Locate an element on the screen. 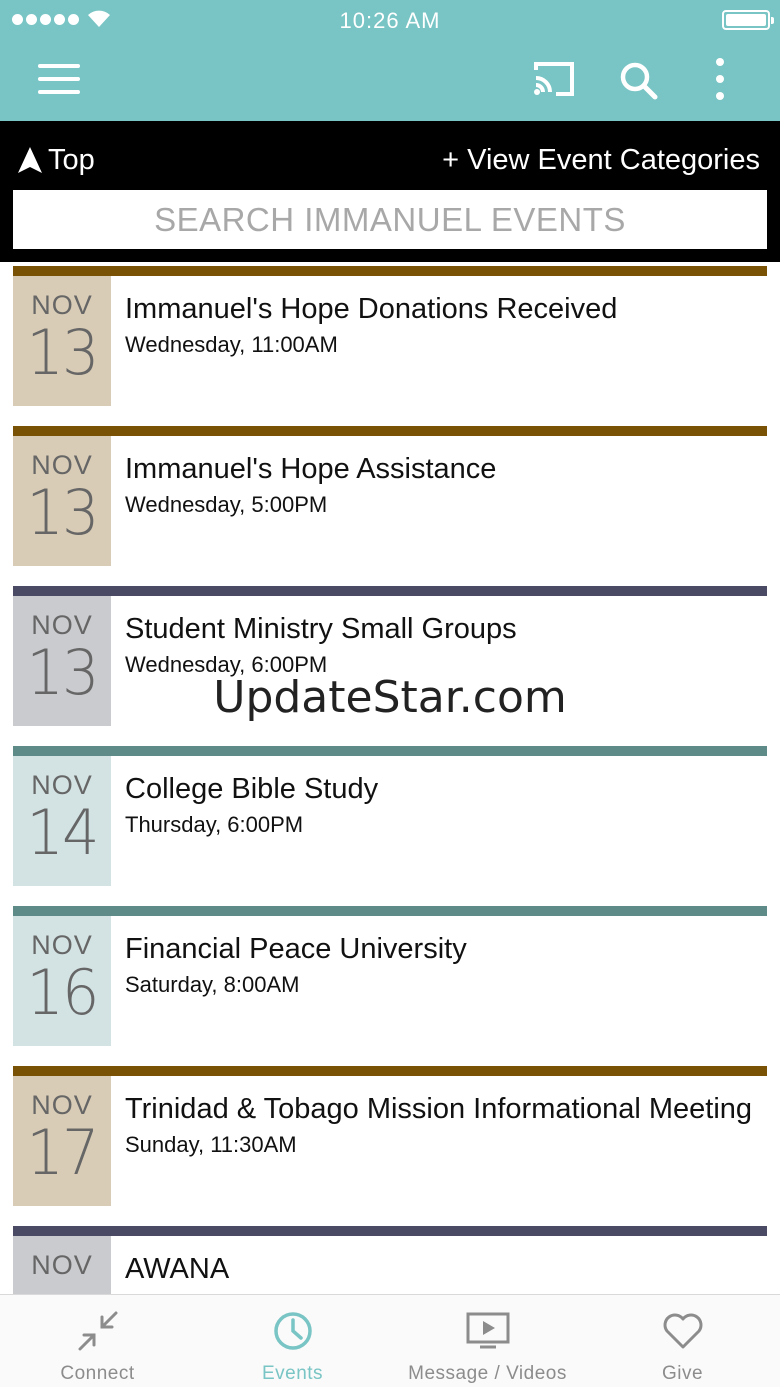  tab-events: Events is located at coordinates (292, 1341).